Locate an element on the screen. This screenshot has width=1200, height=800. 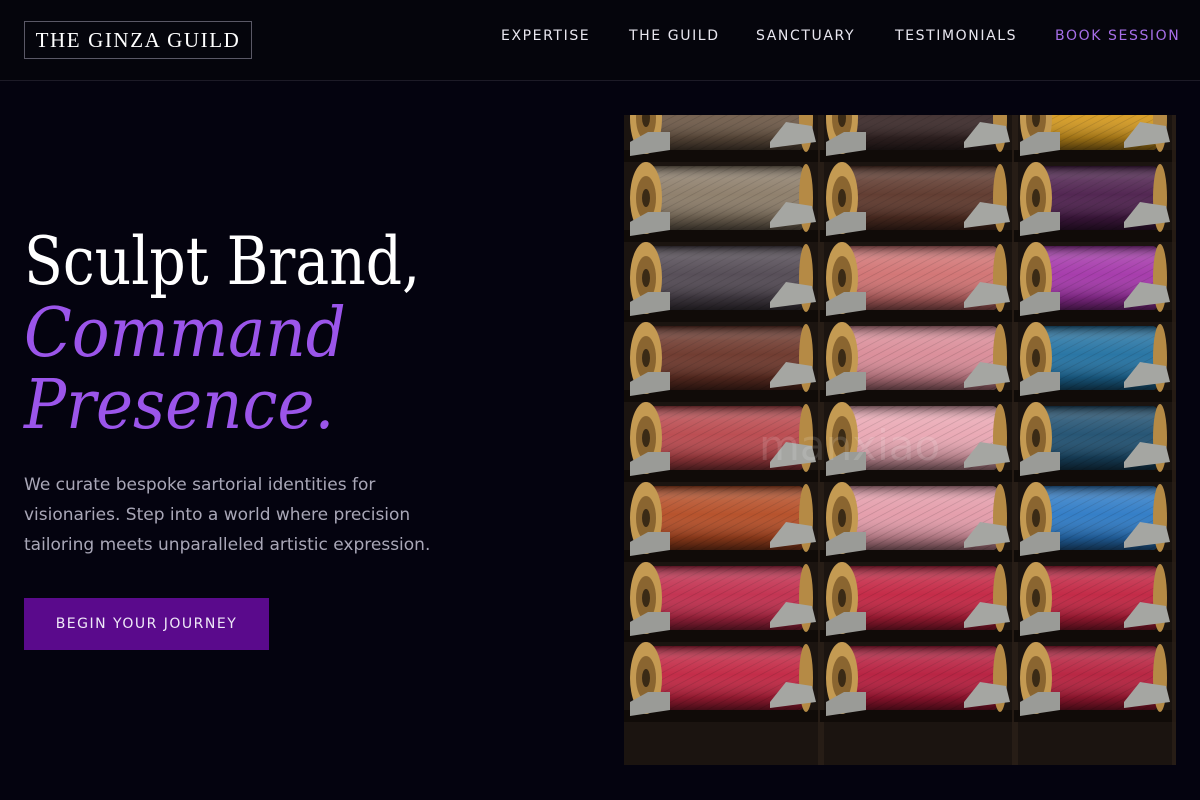
hero-headline: Sculpt Brand, Command Presence. is located at coordinates (304, 334).